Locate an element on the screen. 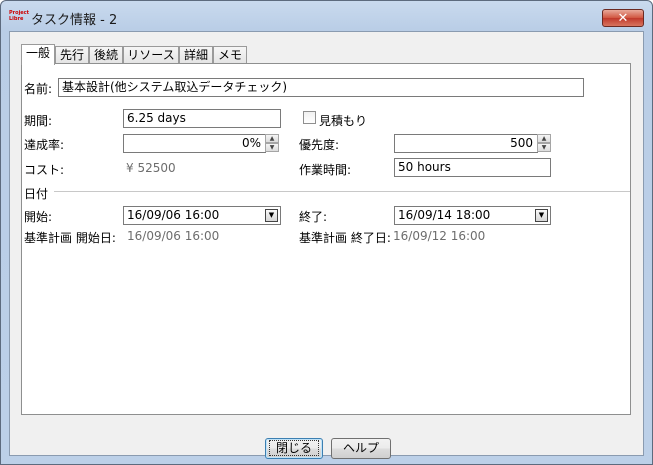 The image size is (653, 465). duration-input: 6.25 days is located at coordinates (202, 118).